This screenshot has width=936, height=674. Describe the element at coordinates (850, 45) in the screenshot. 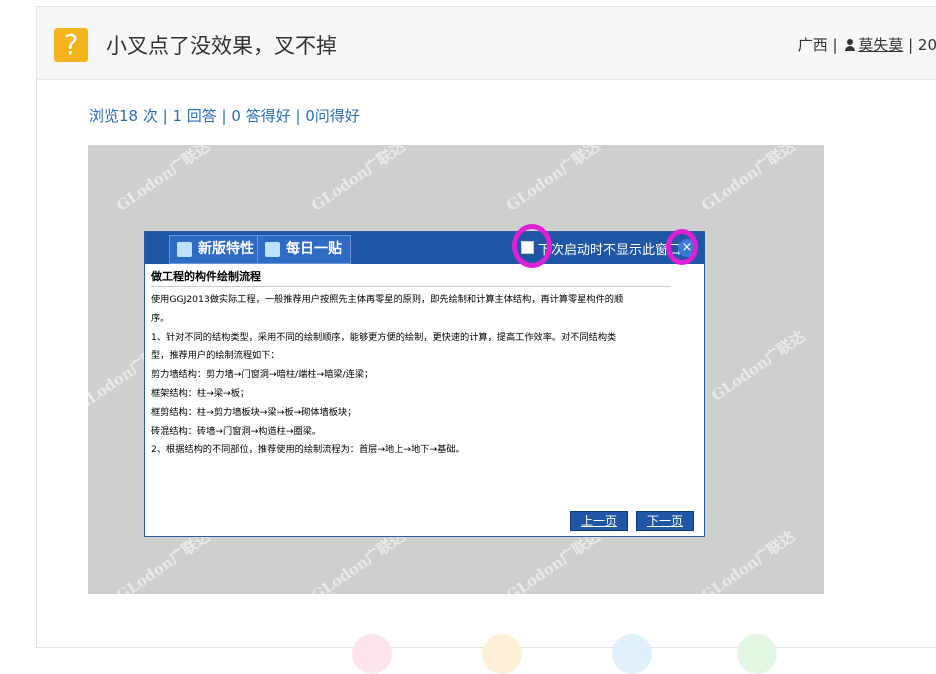

I see `user-icon` at that location.